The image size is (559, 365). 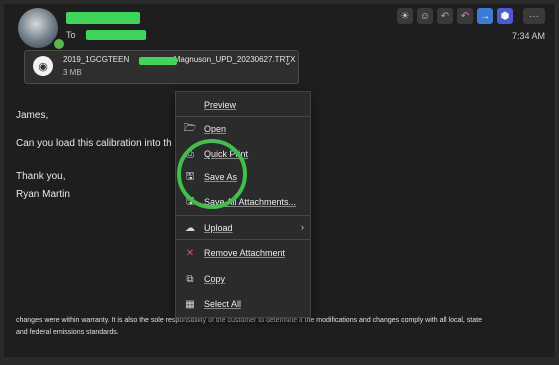 I want to click on attachment-name-prefix: 2019_1GCGTEEN, so click(x=96, y=59).